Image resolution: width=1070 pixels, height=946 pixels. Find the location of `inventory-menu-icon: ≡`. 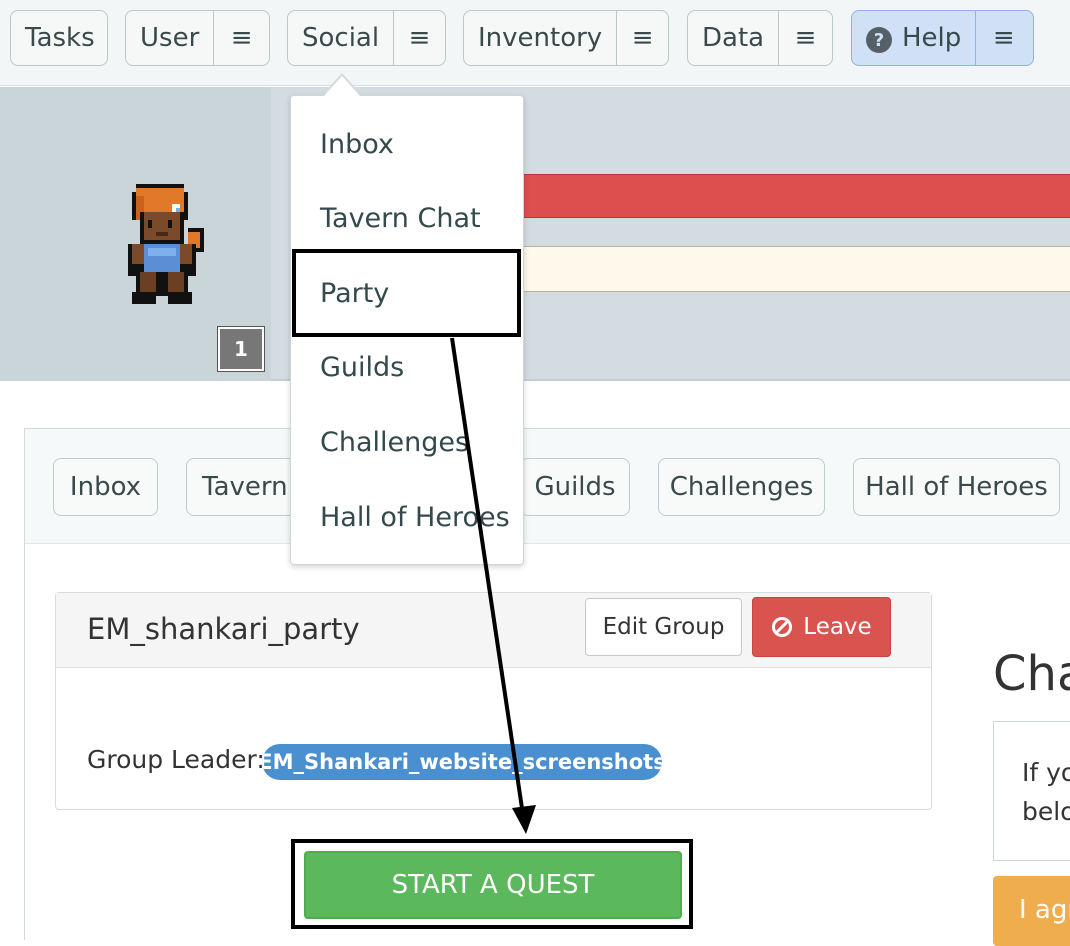

inventory-menu-icon: ≡ is located at coordinates (642, 38).